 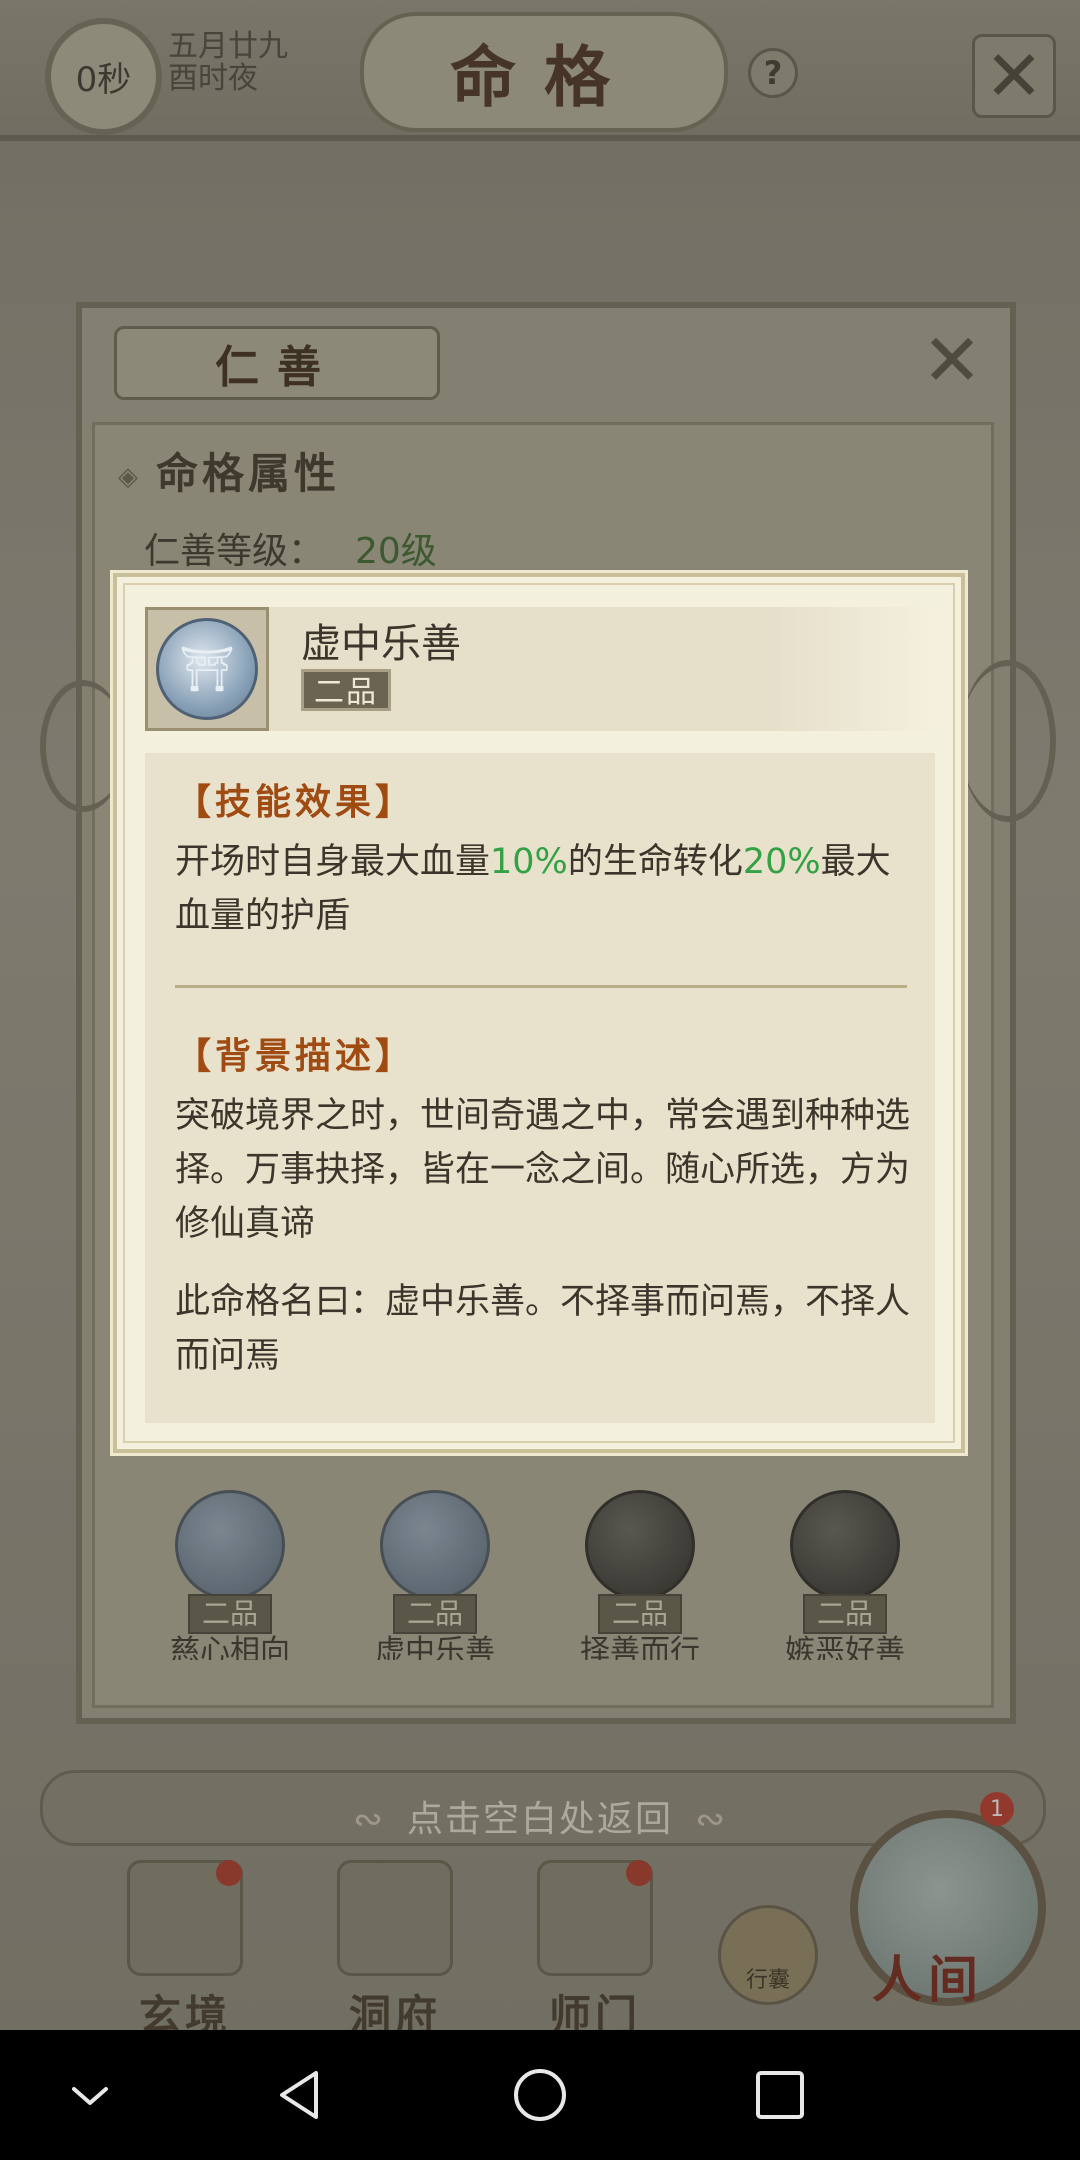 What do you see at coordinates (952, 360) in the screenshot?
I see `panel-close-icon: ✕` at bounding box center [952, 360].